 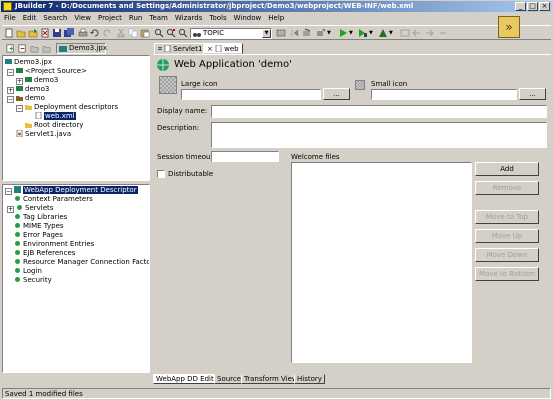 What do you see at coordinates (33, 33) in the screenshot?
I see `reopen-icon` at bounding box center [33, 33].